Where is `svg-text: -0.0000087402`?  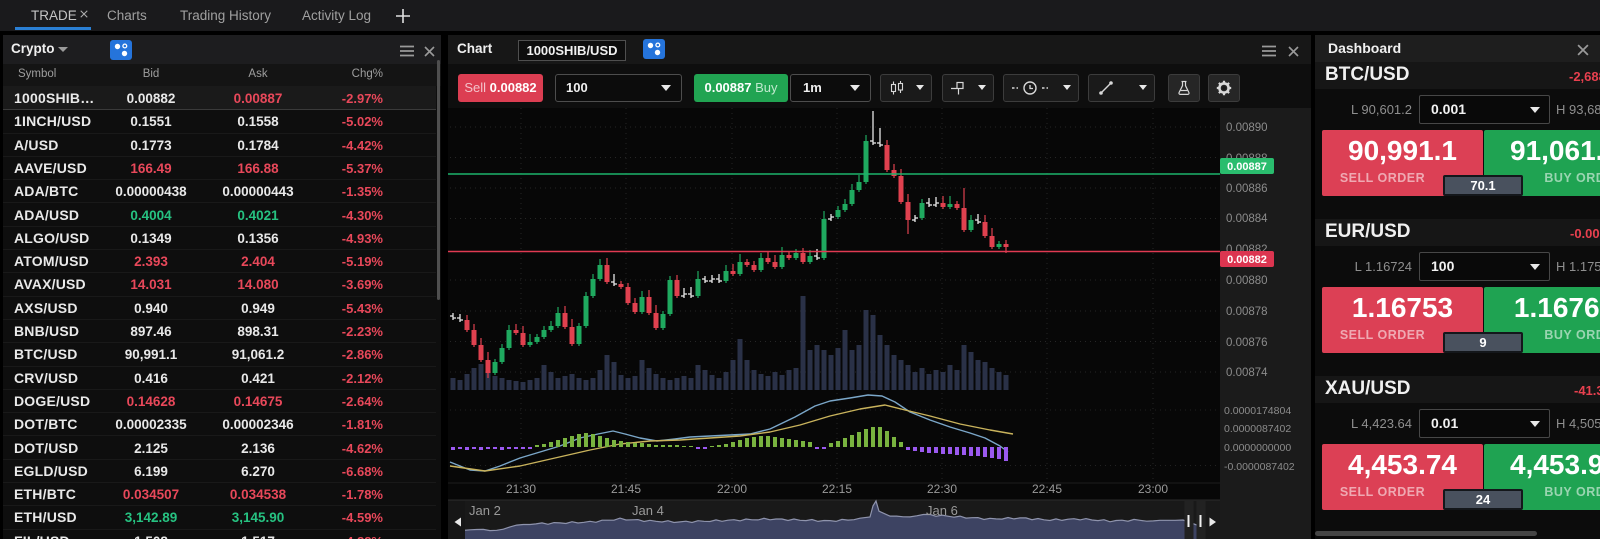
svg-text: -0.0000087402 is located at coordinates (1259, 467).